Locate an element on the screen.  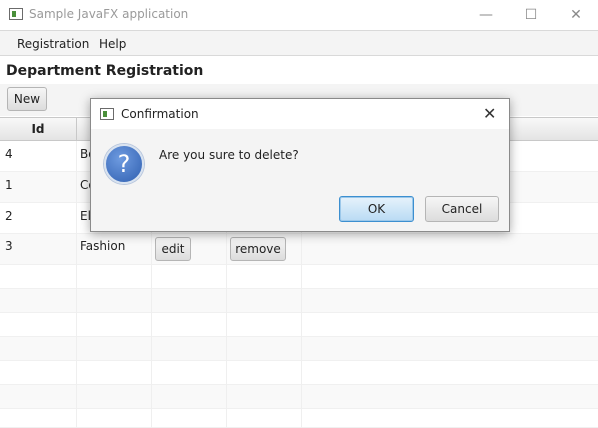
window-title: Sample JavaFX application is located at coordinates (109, 14).